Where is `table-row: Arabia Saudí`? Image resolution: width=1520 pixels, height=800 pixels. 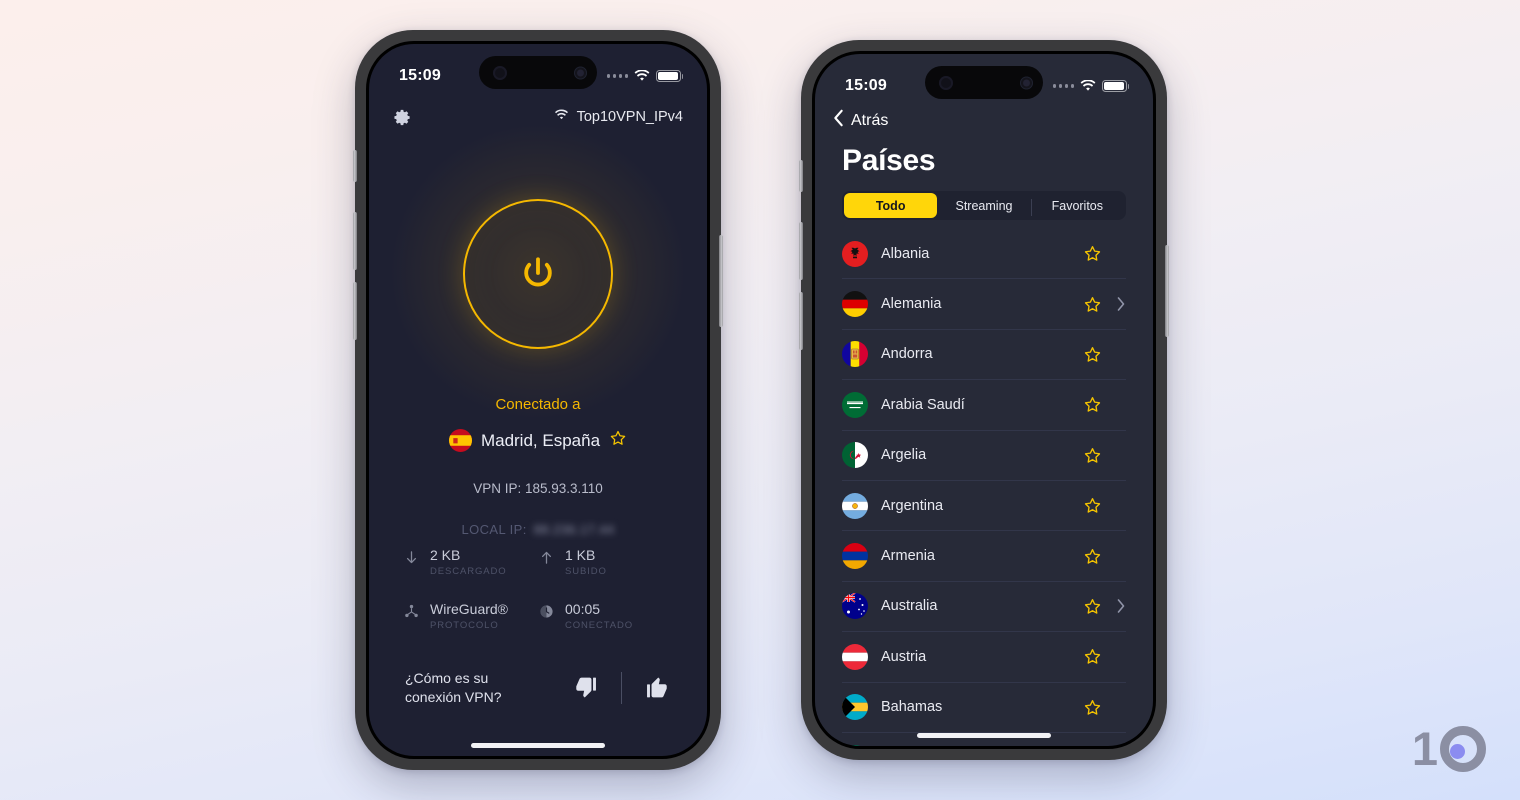
table-row: Arabia Saudí is located at coordinates (984, 405).